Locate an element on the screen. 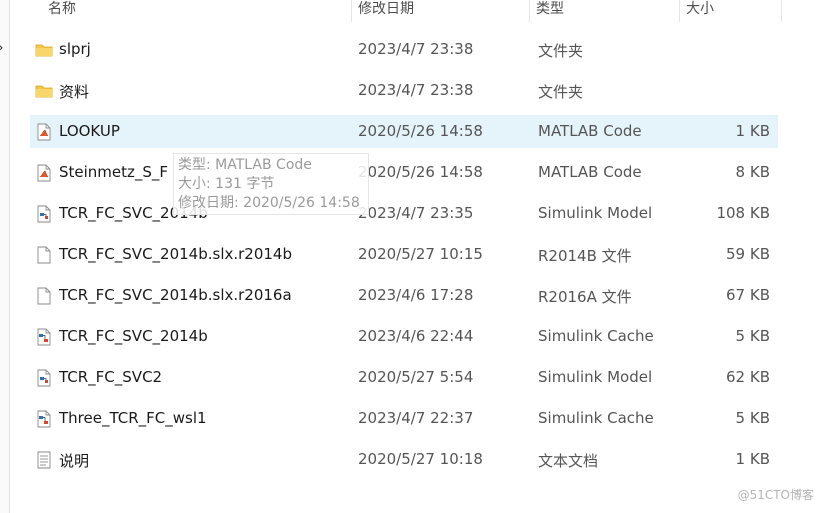 Image resolution: width=822 pixels, height=513 pixels. file-row: slprj 2023/4/7 23:38 文件夹 is located at coordinates (404, 49).